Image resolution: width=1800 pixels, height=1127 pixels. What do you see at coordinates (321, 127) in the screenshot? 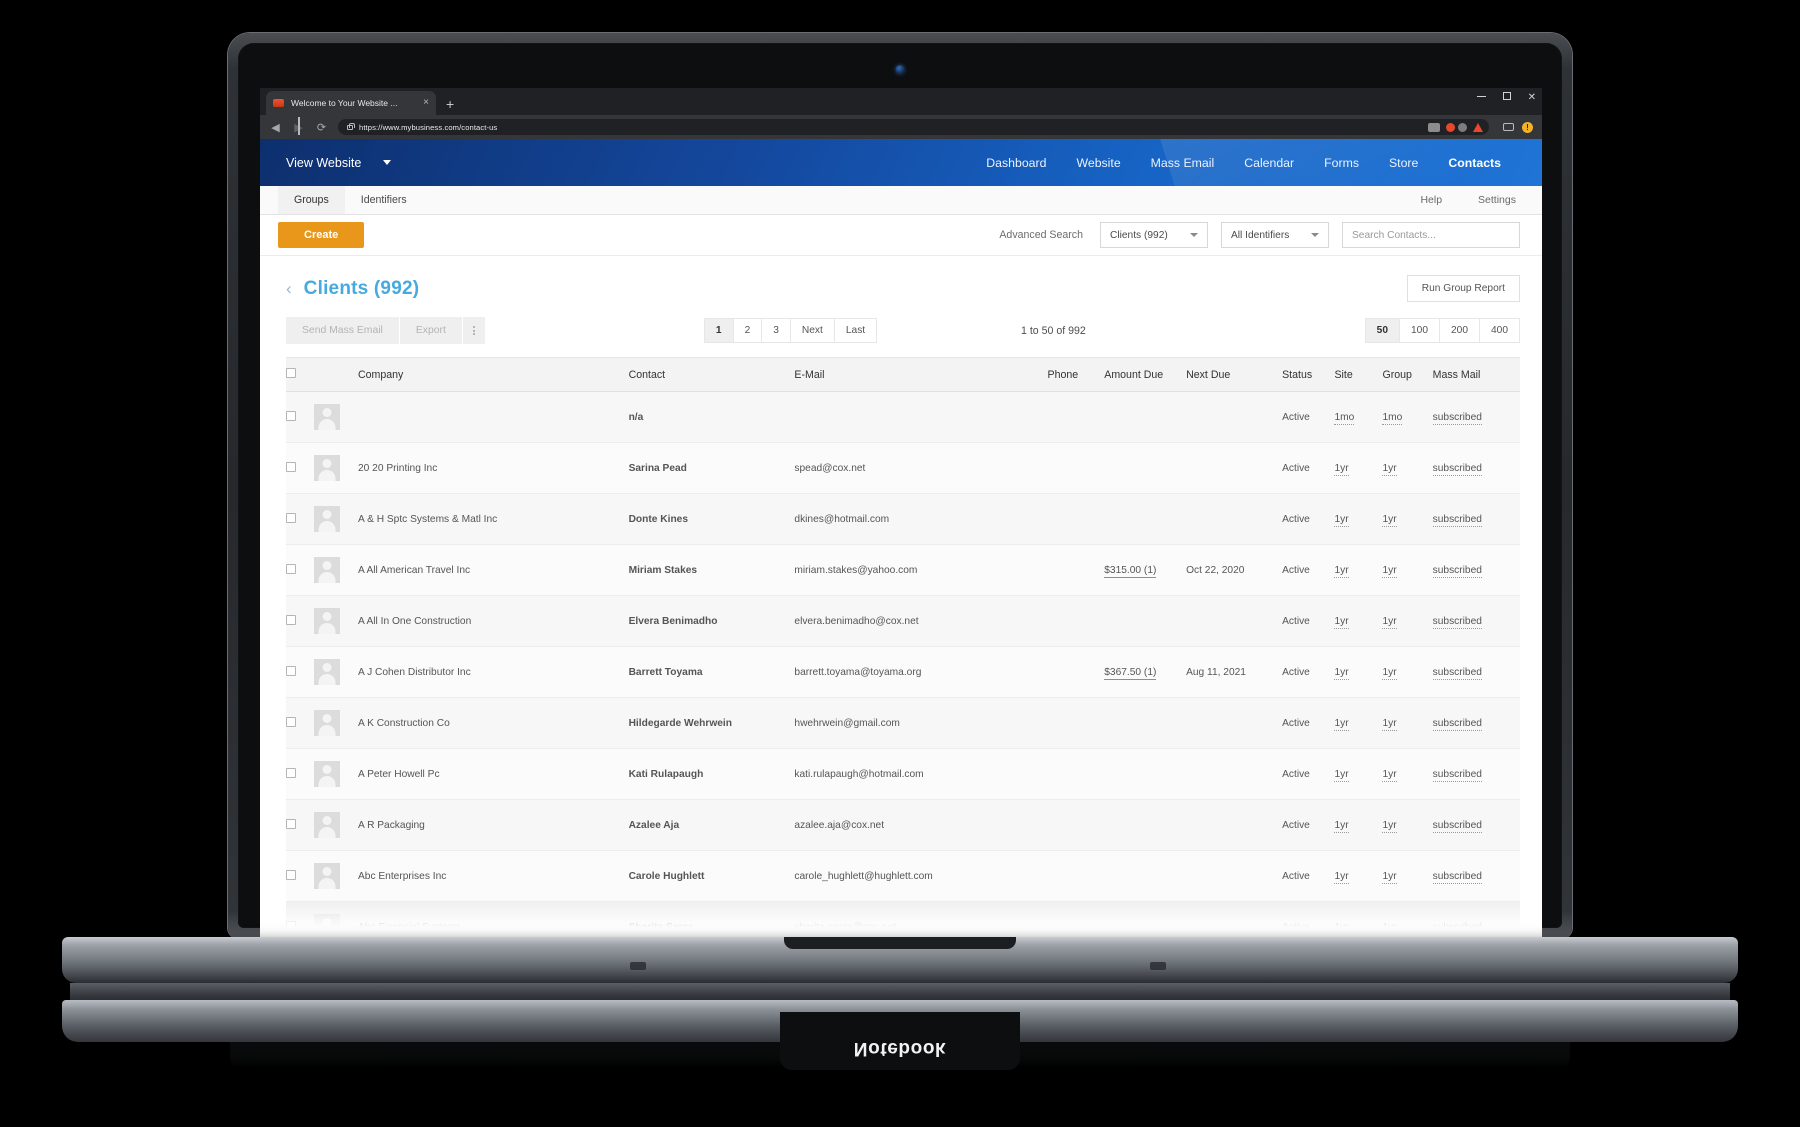
I see `reload-icon: ⟳` at bounding box center [321, 127].